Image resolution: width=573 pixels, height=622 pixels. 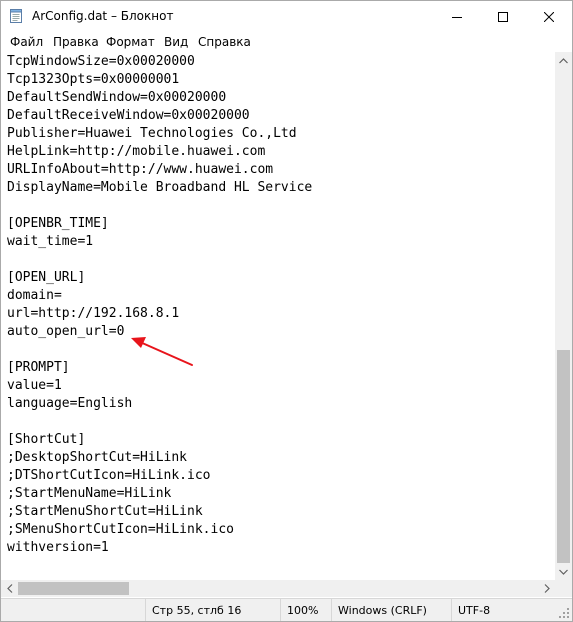 I want to click on status-line-ending: Windows (CRLF), so click(x=391, y=610).